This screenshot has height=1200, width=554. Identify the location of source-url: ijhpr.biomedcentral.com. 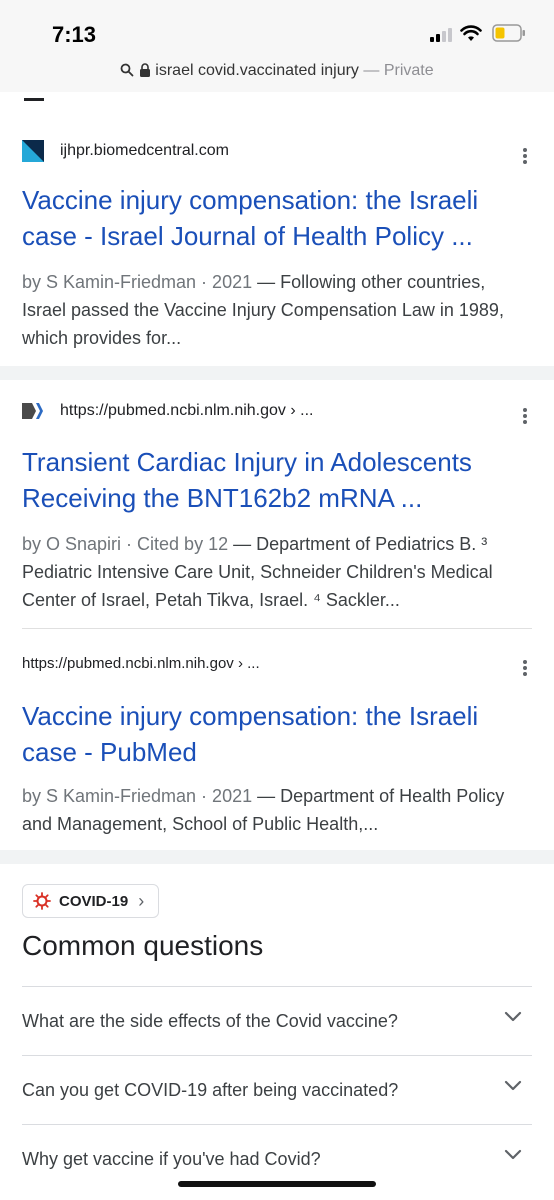
(144, 150).